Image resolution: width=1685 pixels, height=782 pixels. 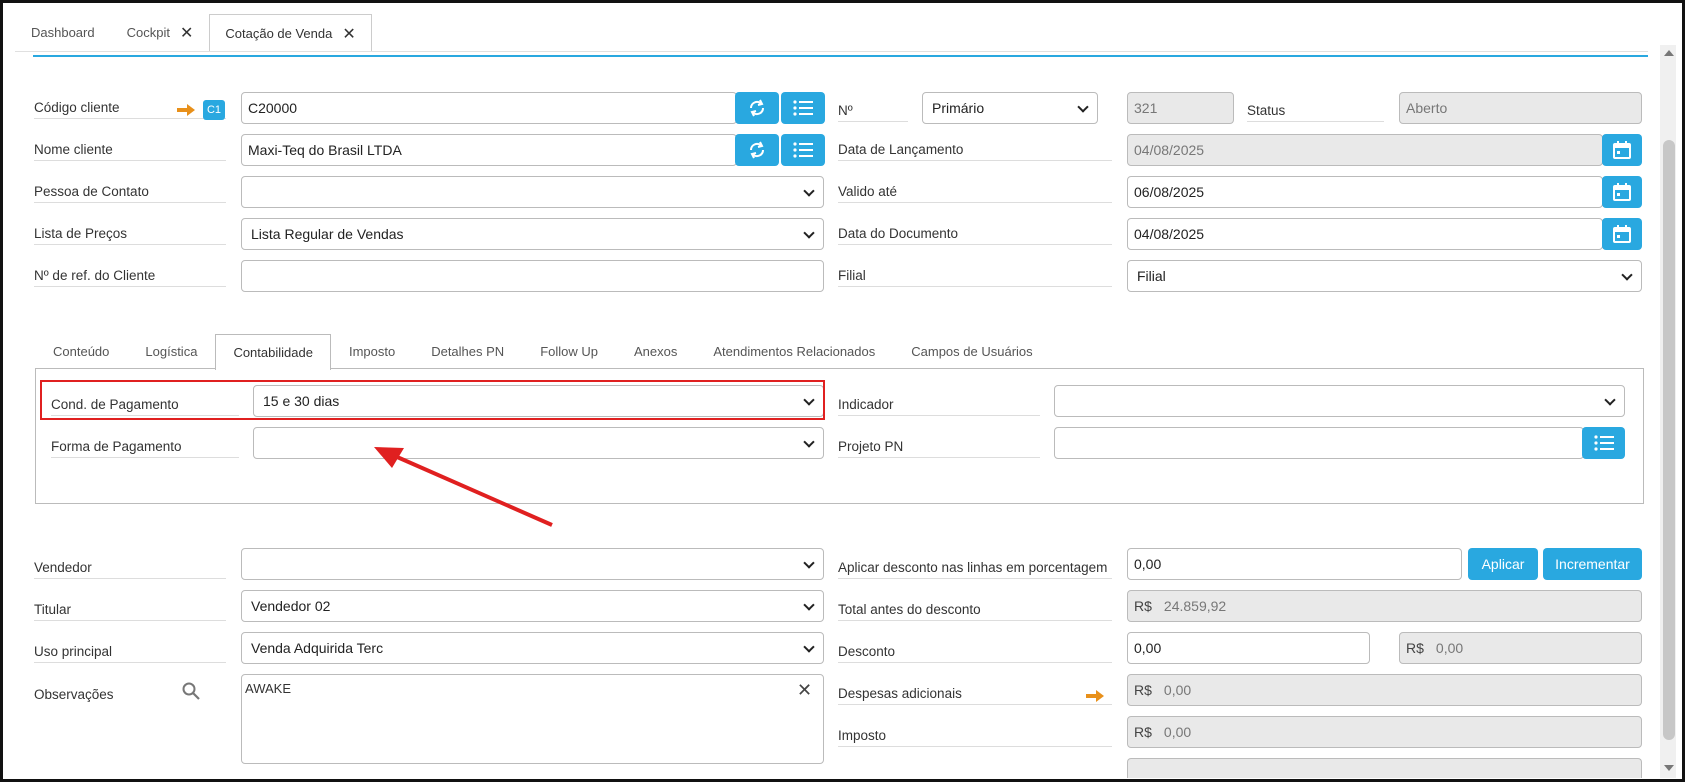 I want to click on tab-follow-up: Follow Up, so click(x=569, y=351).